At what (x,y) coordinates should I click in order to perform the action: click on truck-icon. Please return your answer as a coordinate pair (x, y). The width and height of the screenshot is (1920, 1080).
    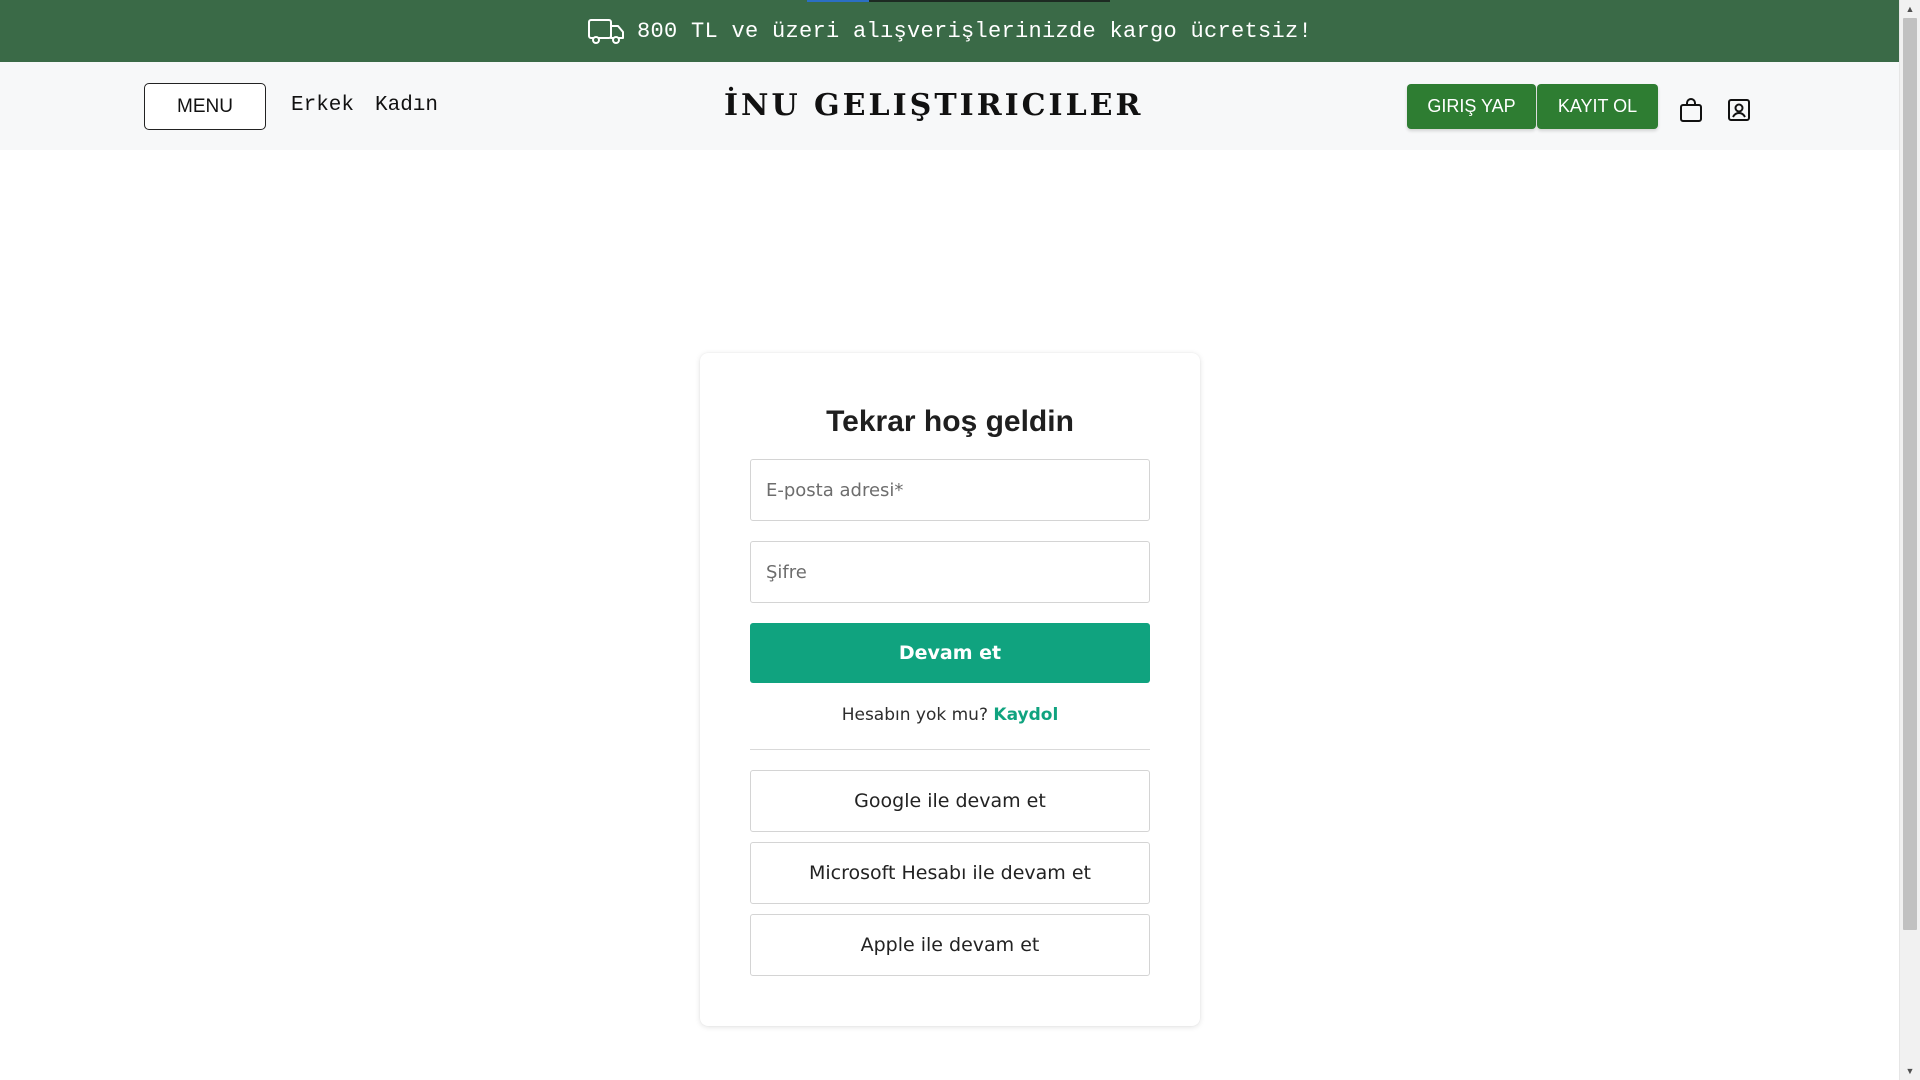
    Looking at the image, I should click on (606, 31).